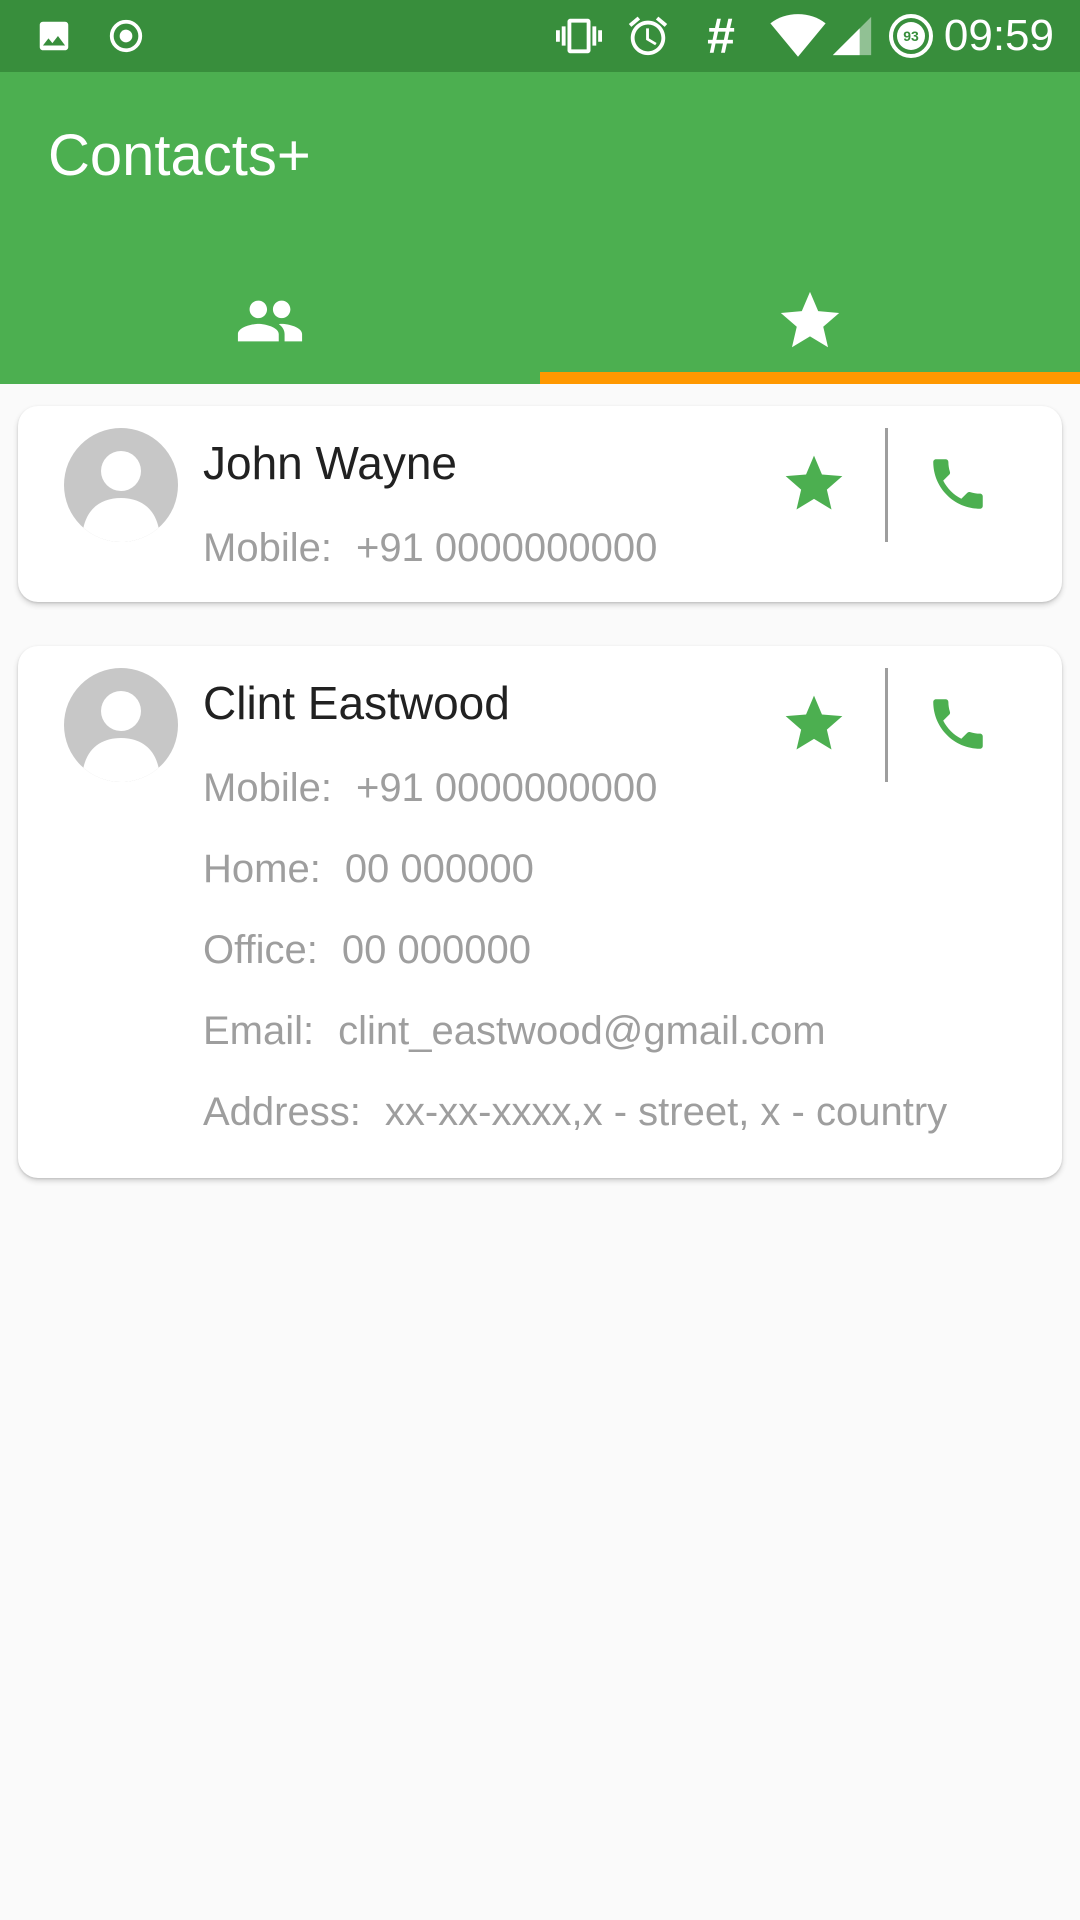 This screenshot has height=1920, width=1080. What do you see at coordinates (54, 36) in the screenshot?
I see `image-icon` at bounding box center [54, 36].